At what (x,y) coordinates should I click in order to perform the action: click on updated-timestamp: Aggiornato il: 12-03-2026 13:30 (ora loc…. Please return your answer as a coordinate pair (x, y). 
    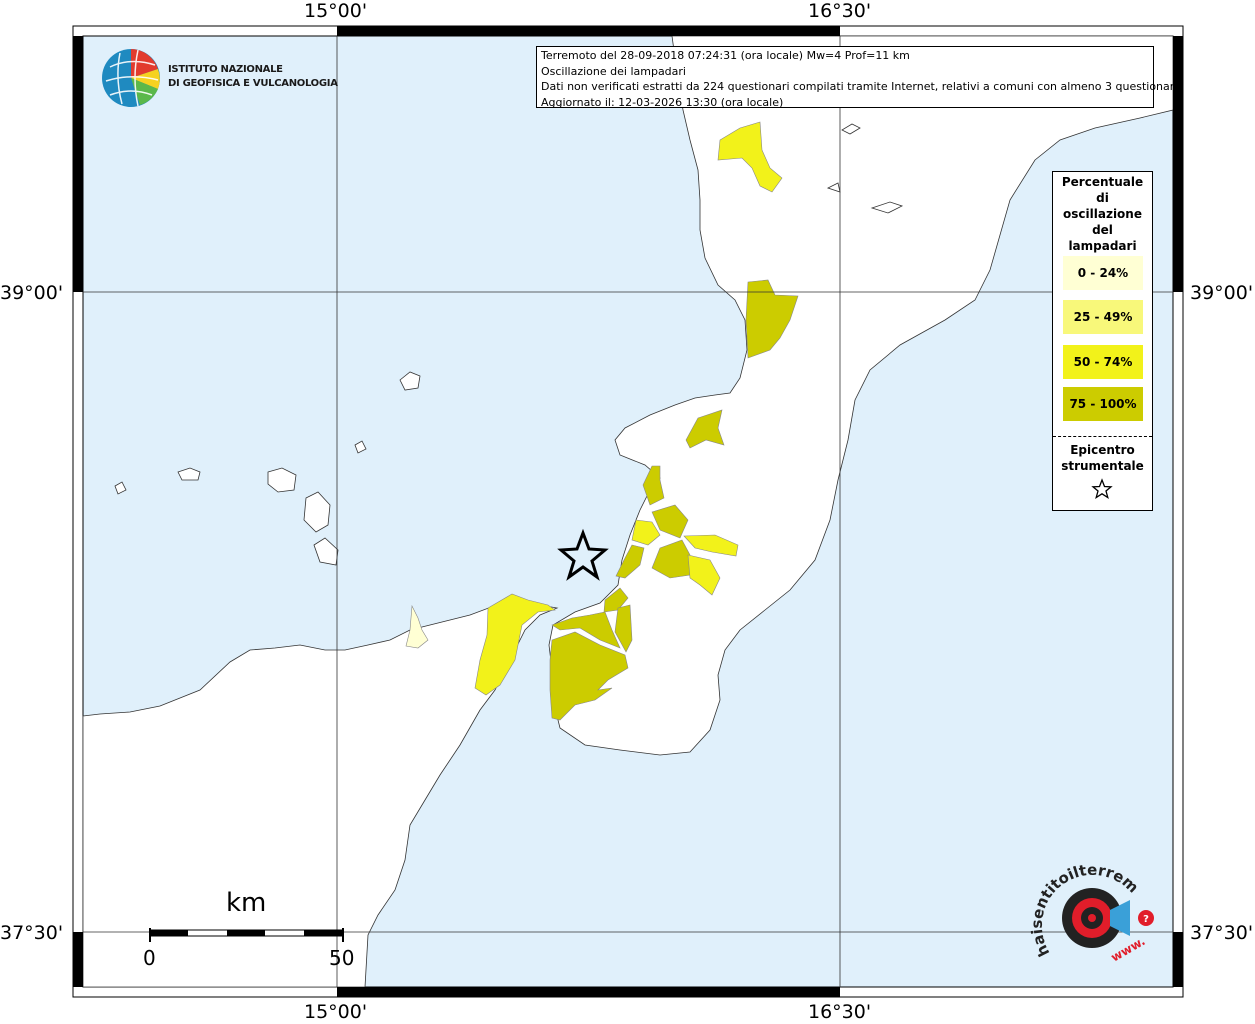
    Looking at the image, I should click on (662, 102).